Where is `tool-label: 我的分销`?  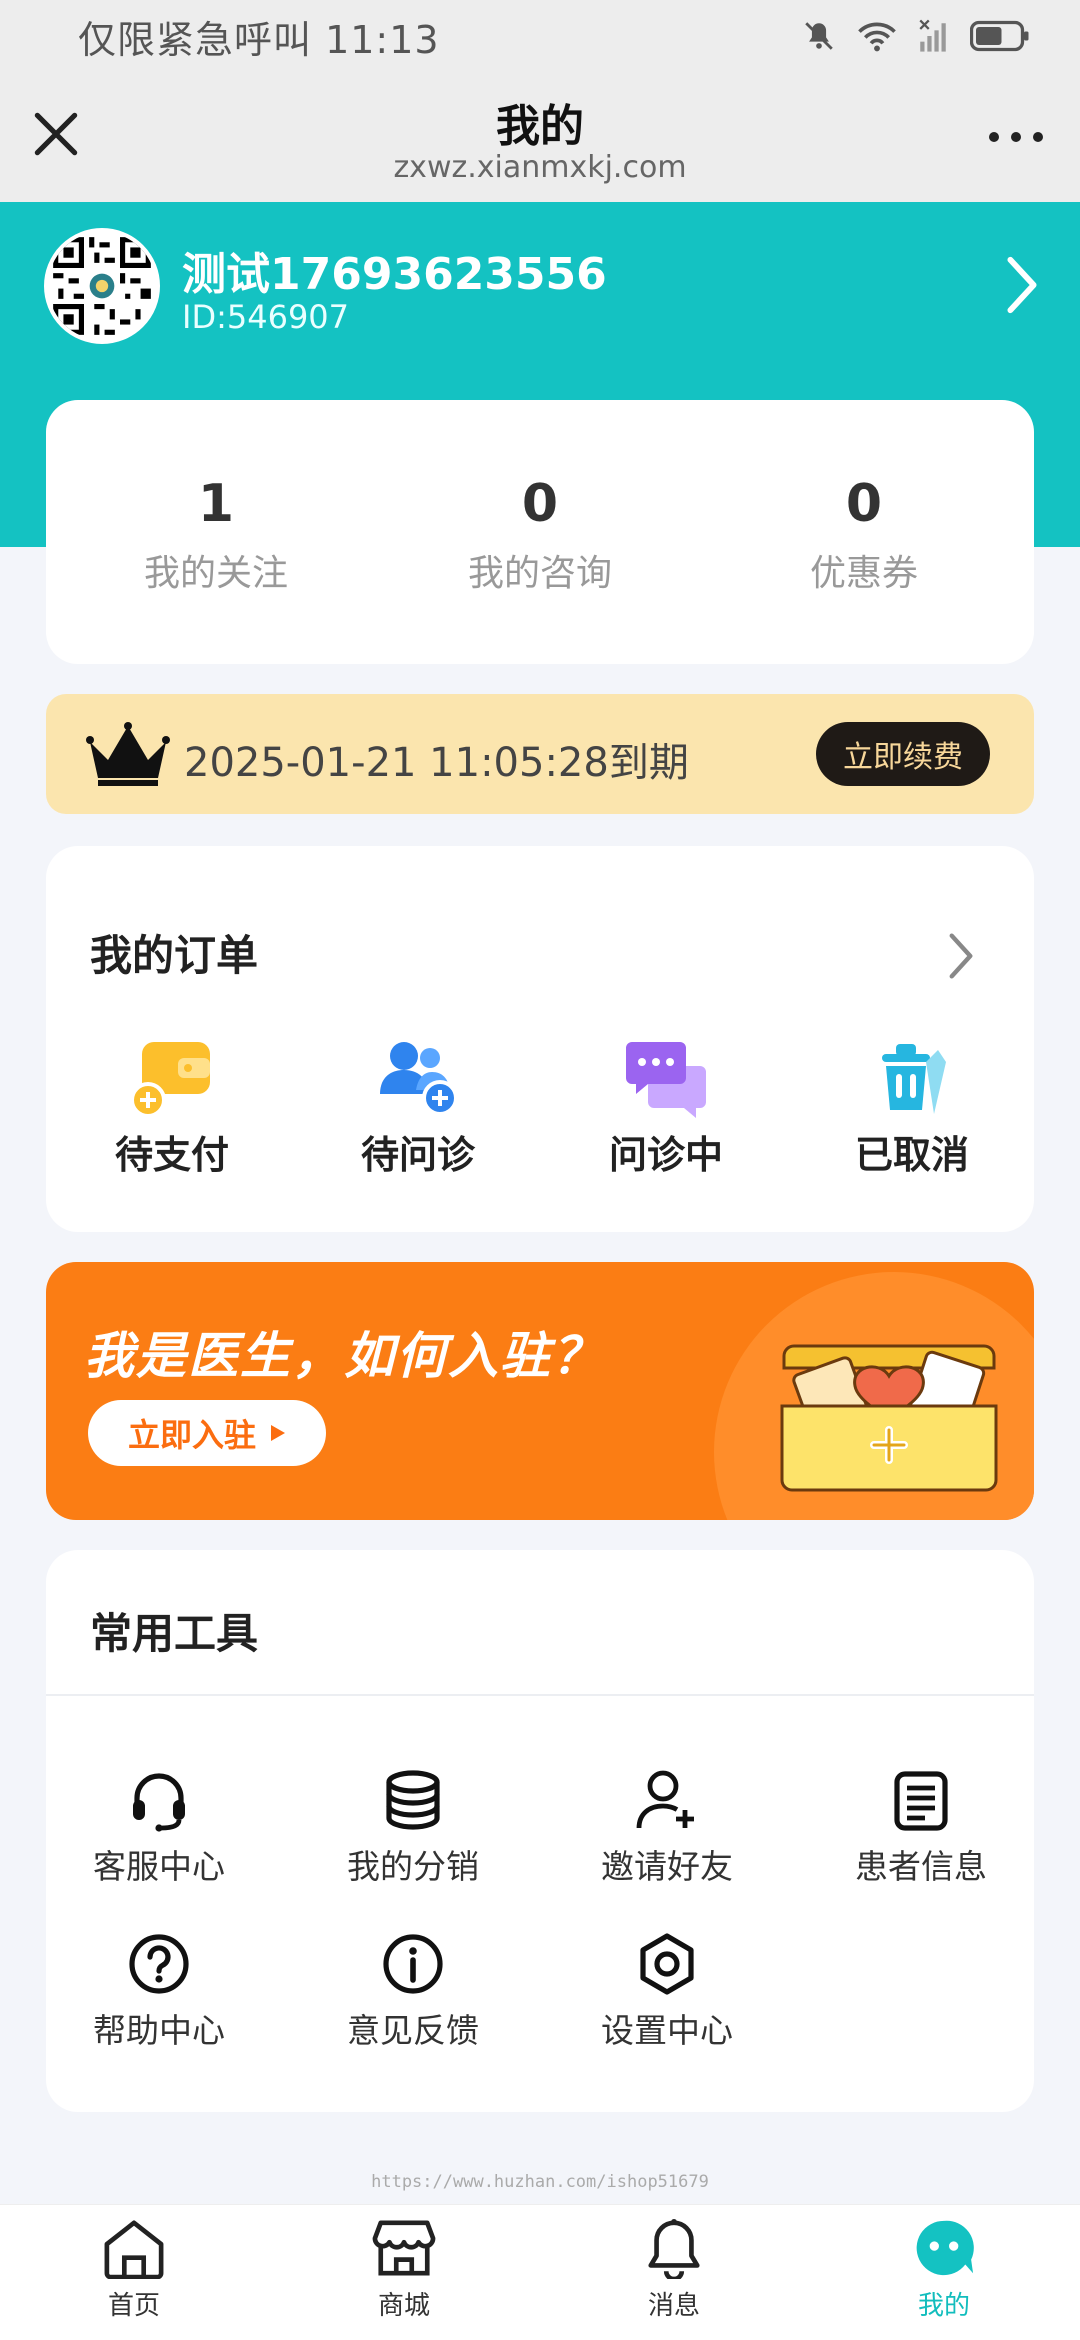
tool-label: 我的分销 is located at coordinates (413, 1866).